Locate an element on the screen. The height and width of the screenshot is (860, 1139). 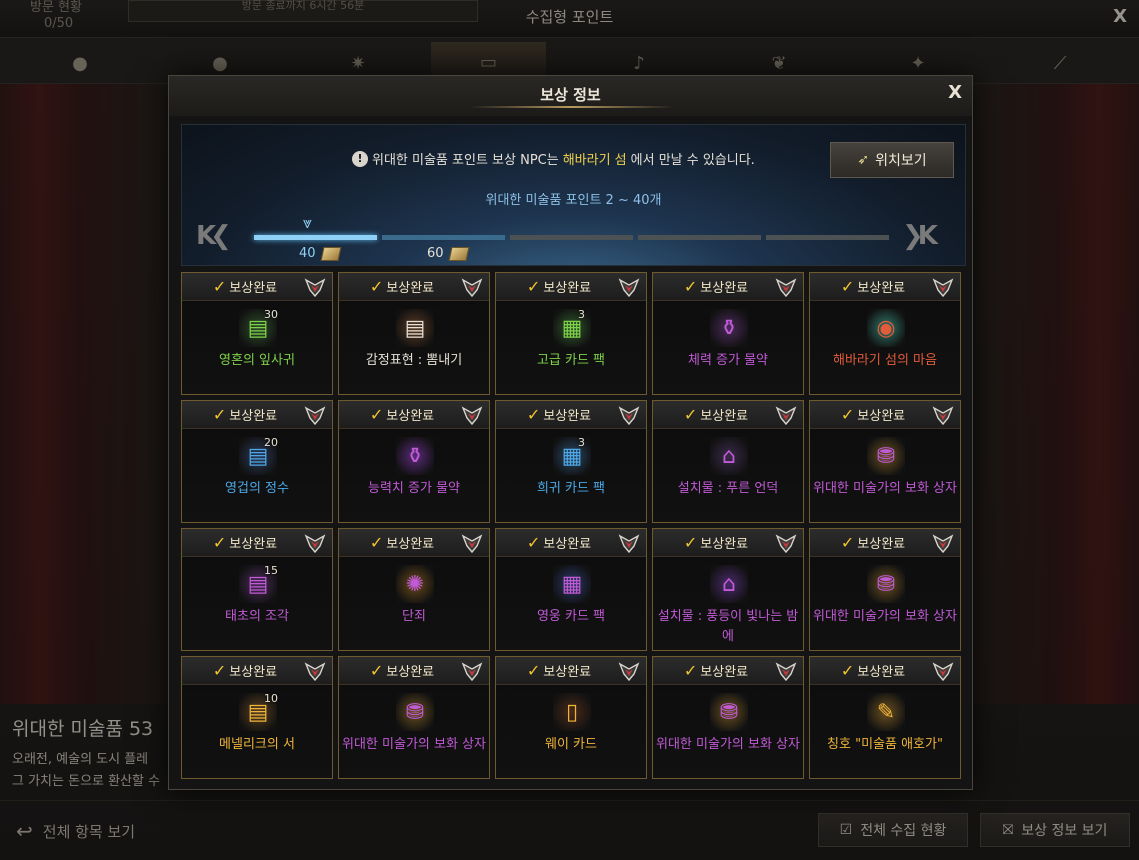
reward-cell: ✓ 보상완료 ▤ 15 태초의 조각 is located at coordinates (257, 589).